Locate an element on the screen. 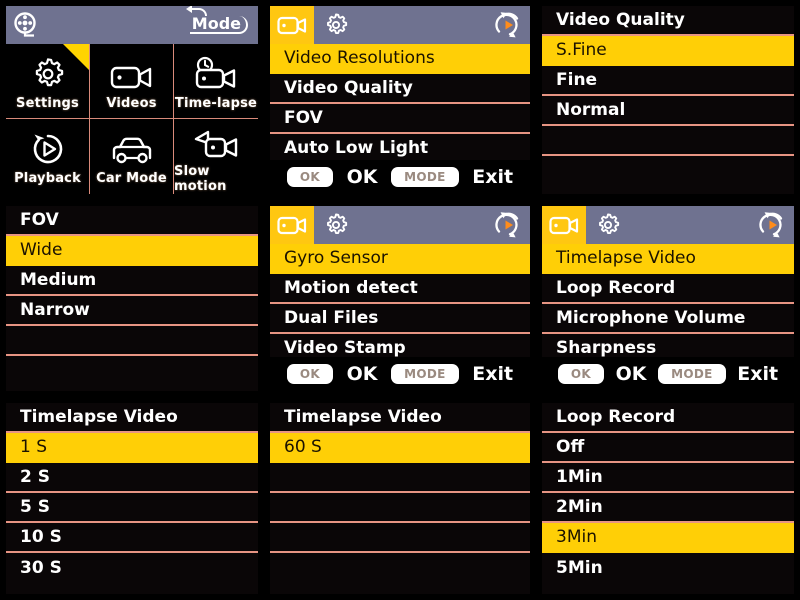 Image resolution: width=800 pixels, height=600 pixels. panel-timelapse-page-2: Timelapse Video 60 S is located at coordinates (400, 498).